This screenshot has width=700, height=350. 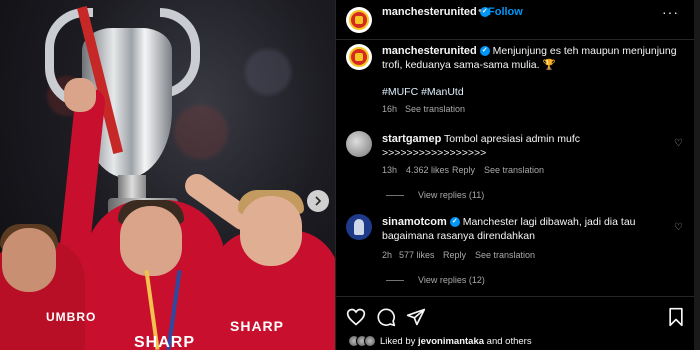 What do you see at coordinates (165, 342) in the screenshot?
I see `shirt-sponsor-center: SHARP` at bounding box center [165, 342].